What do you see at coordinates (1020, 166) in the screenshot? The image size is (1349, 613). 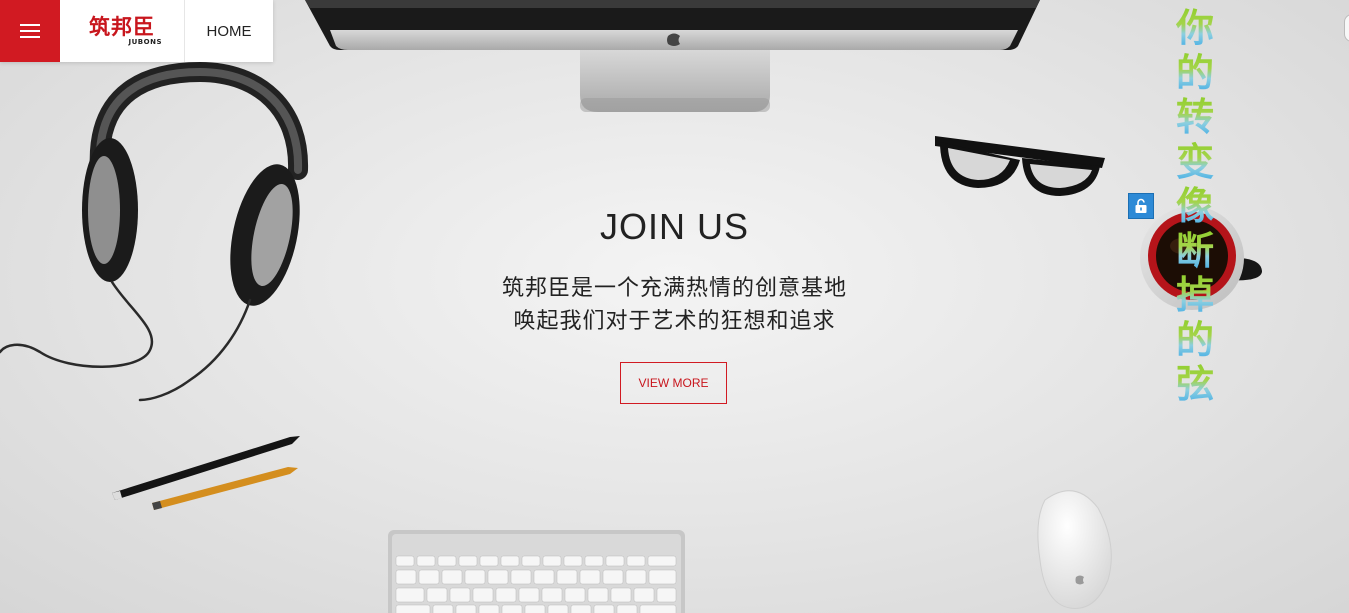 I see `glasses-image` at bounding box center [1020, 166].